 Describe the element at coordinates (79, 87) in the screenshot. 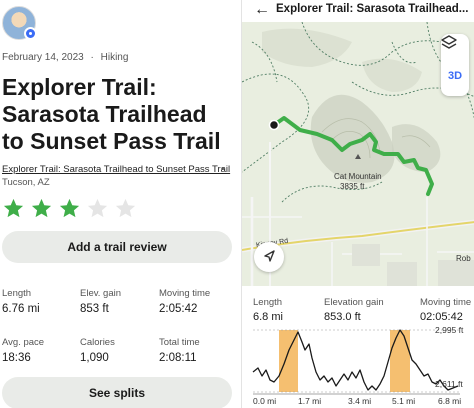

I see `title-line-1: Explorer Trail:` at that location.